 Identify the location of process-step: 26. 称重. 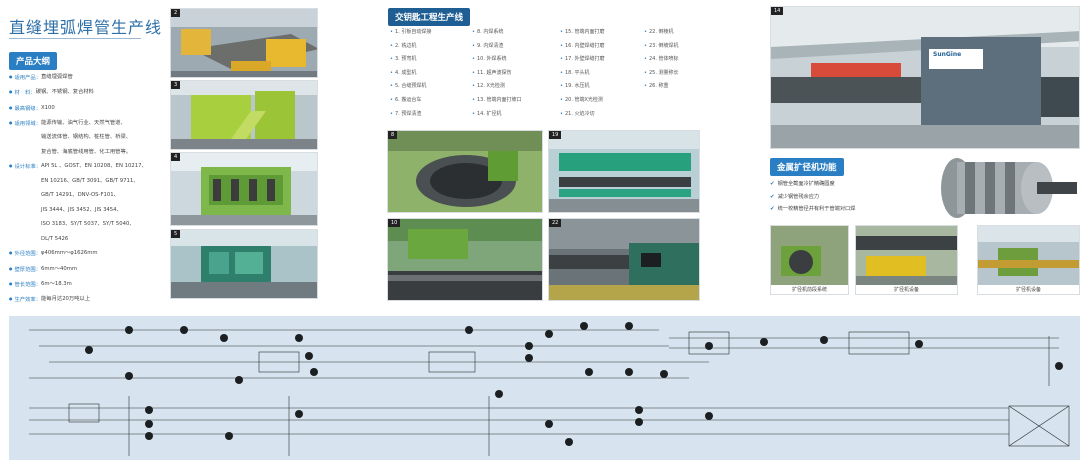
(674, 89).